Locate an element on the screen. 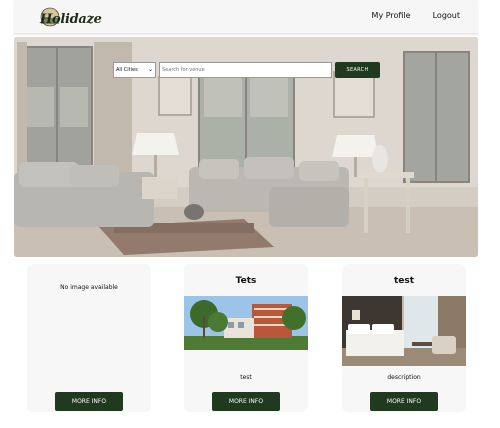 The width and height of the screenshot is (500, 428). chevron-down-icon: ⌄ is located at coordinates (150, 69).